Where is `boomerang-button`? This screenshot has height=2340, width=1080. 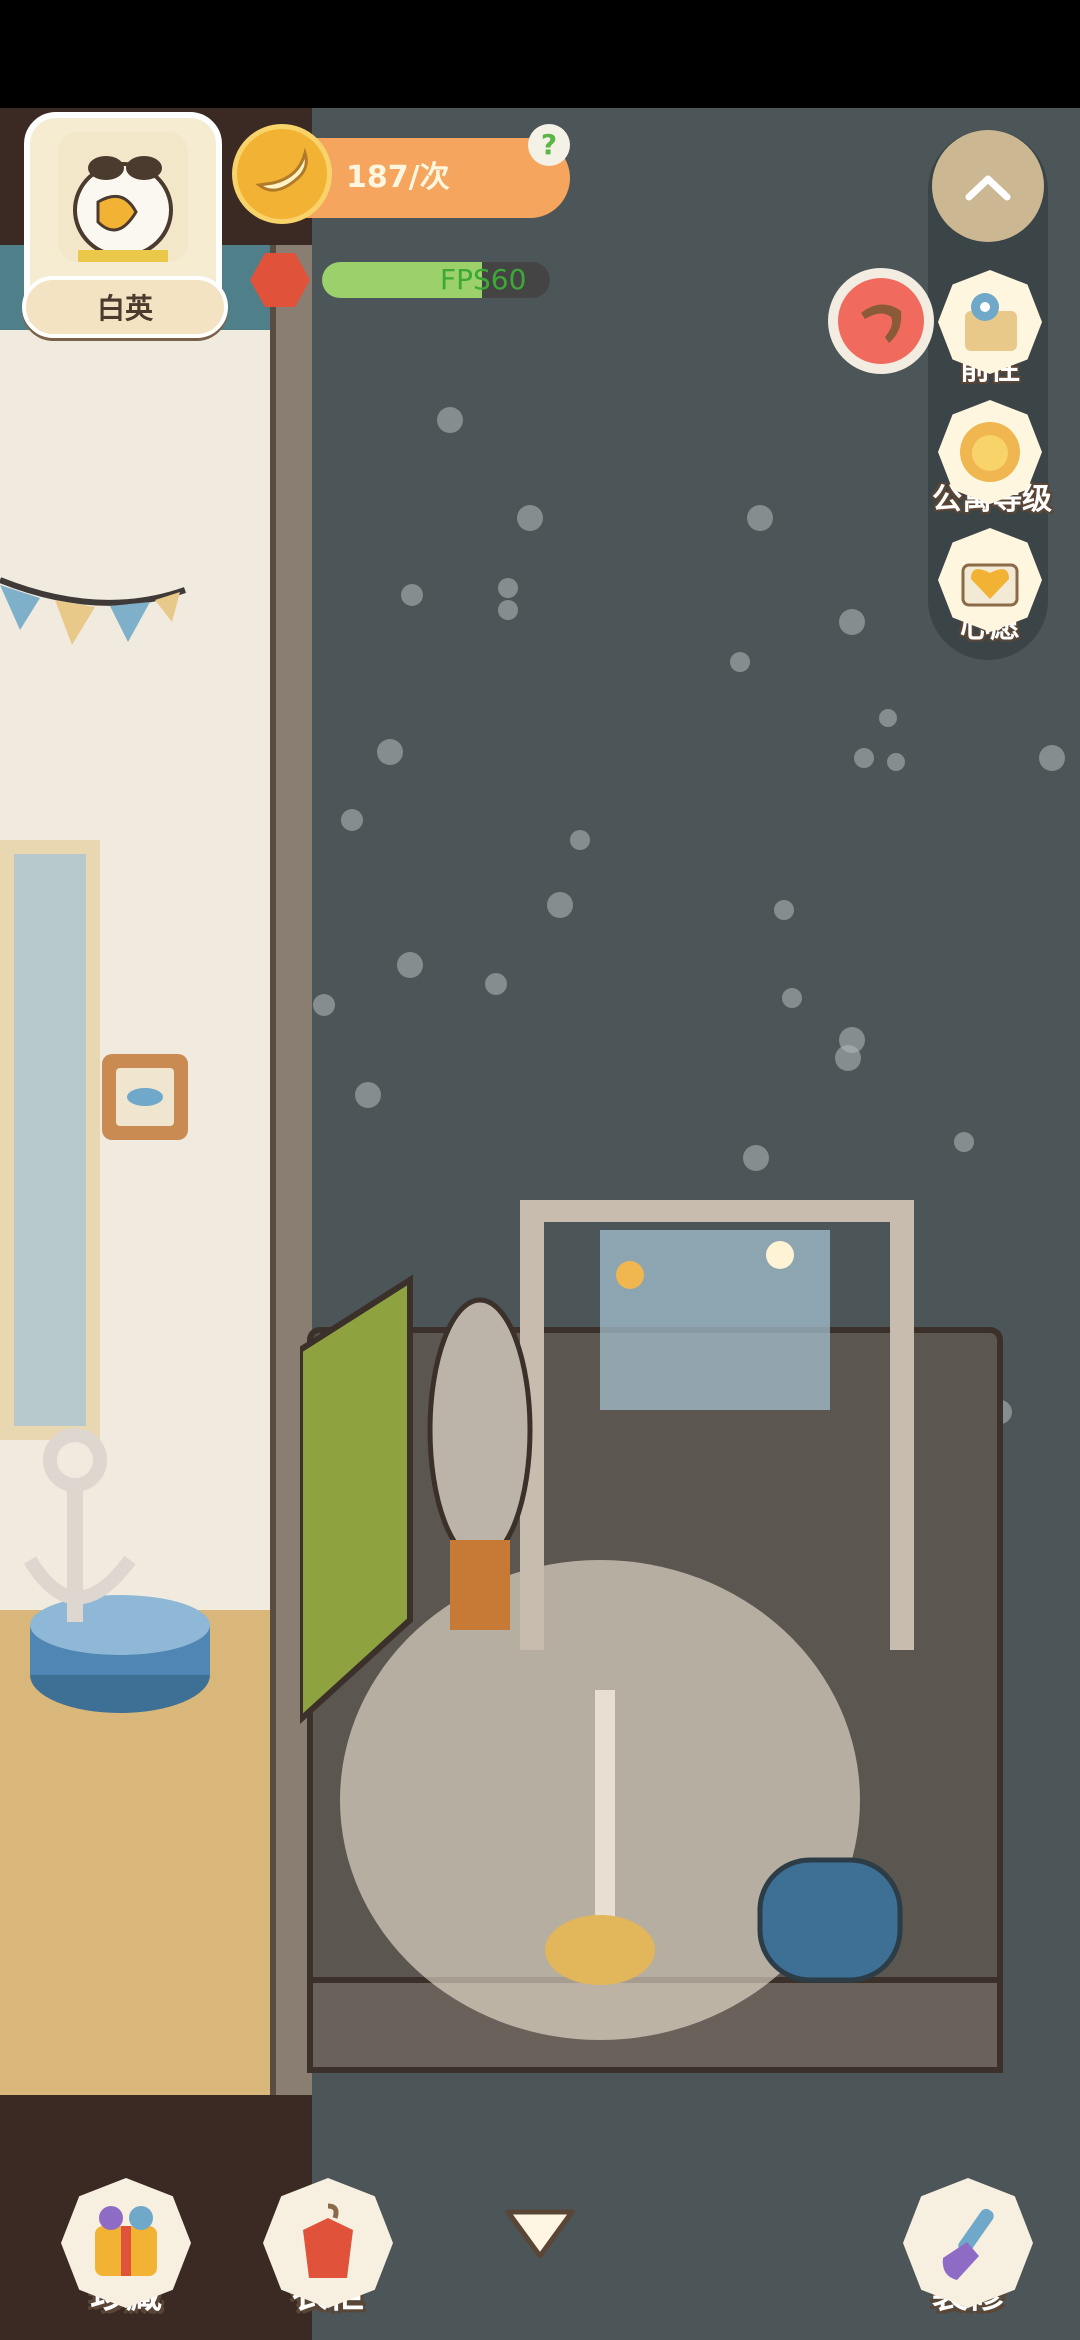
boomerang-button is located at coordinates (881, 321).